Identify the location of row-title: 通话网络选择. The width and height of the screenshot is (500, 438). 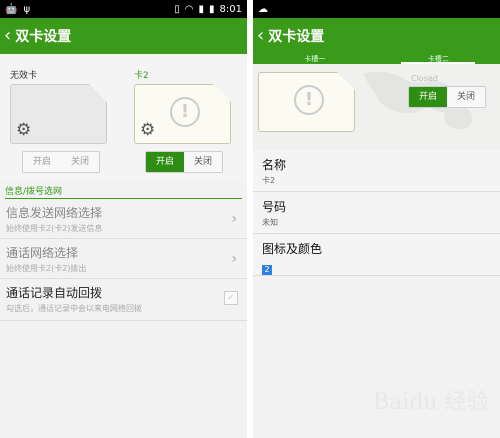
(42, 253).